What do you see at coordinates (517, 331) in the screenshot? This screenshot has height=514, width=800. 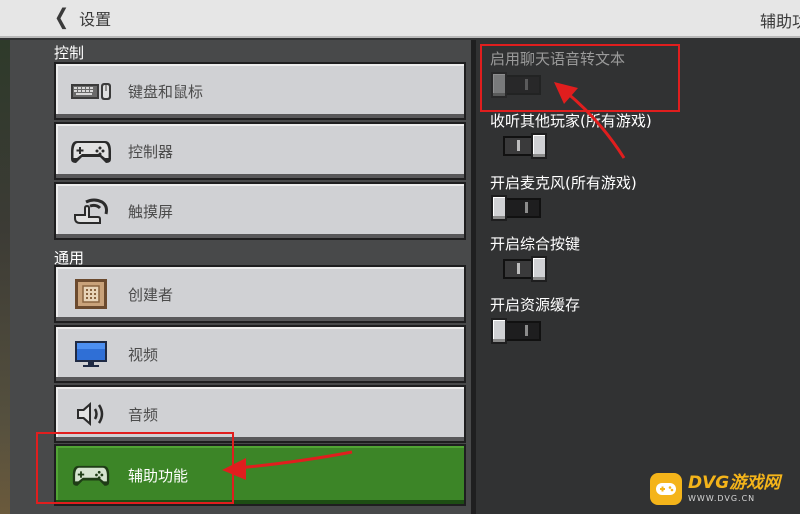 I see `toggle-resource-cache` at bounding box center [517, 331].